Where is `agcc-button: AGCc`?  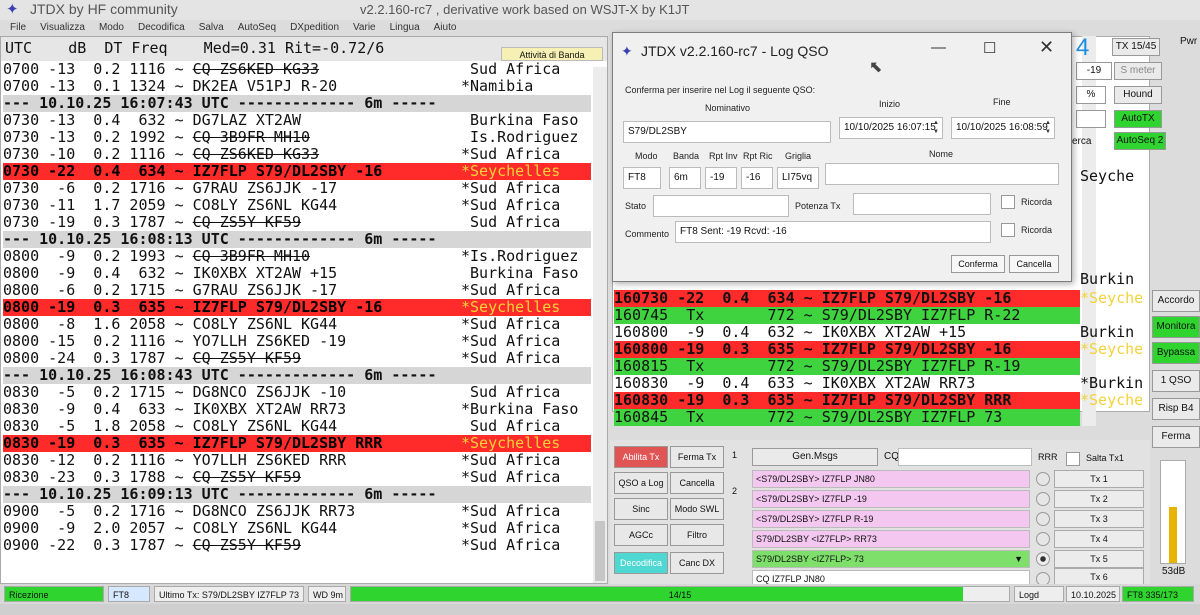 agcc-button: AGCc is located at coordinates (641, 535).